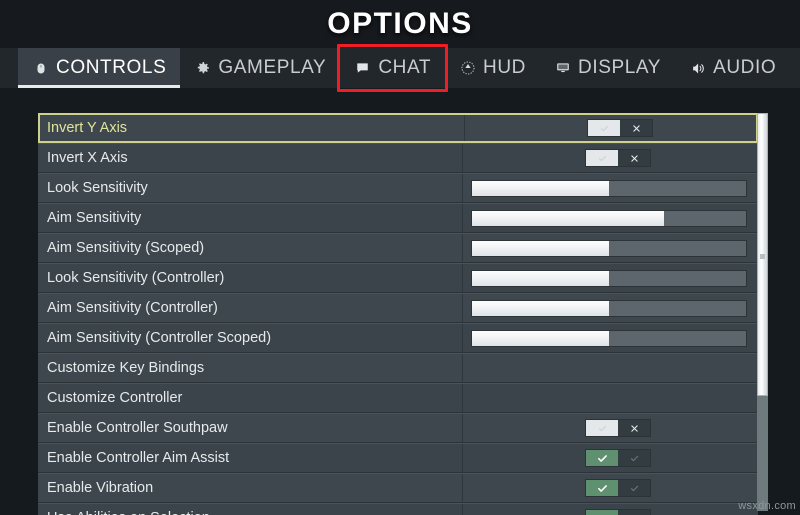  I want to click on page-title: OPTIONS, so click(400, 23).